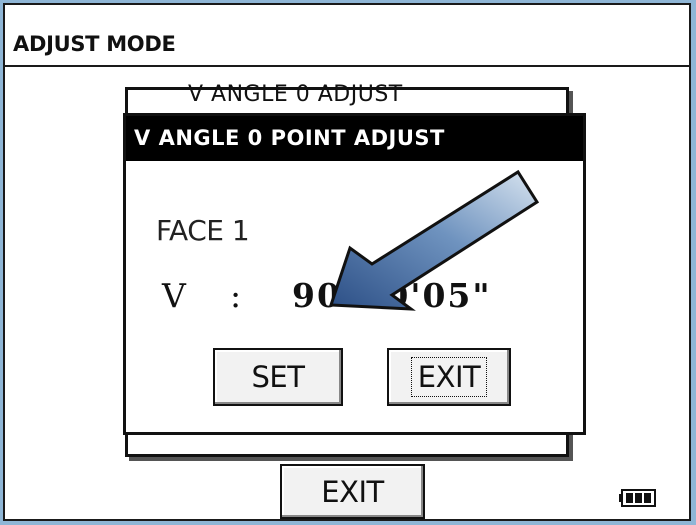 Image resolution: width=696 pixels, height=525 pixels. I want to click on arrow-icon, so click(434, 240).